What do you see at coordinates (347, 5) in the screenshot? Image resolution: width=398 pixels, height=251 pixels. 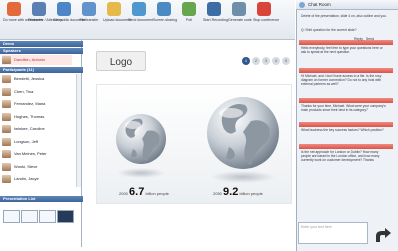 I see `chat-title: Chat Room` at bounding box center [347, 5].